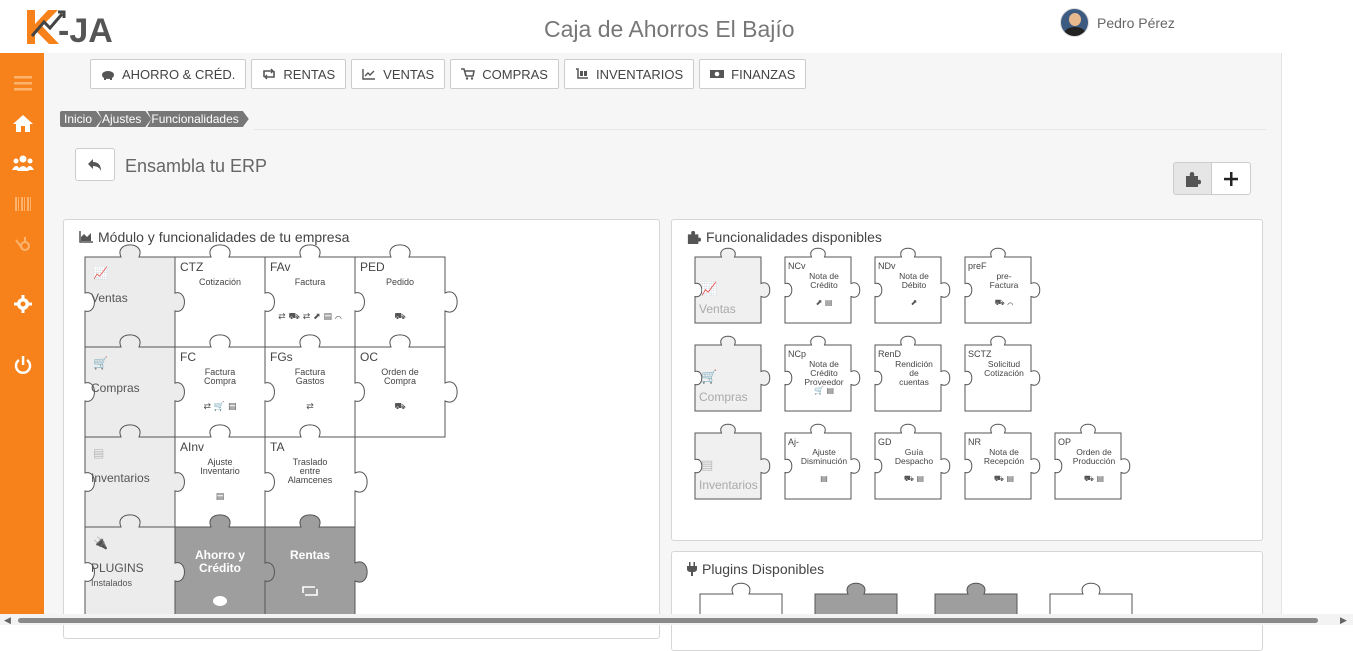 The height and width of the screenshot is (651, 1353). Describe the element at coordinates (23, 304) in the screenshot. I see `gear-icon` at that location.